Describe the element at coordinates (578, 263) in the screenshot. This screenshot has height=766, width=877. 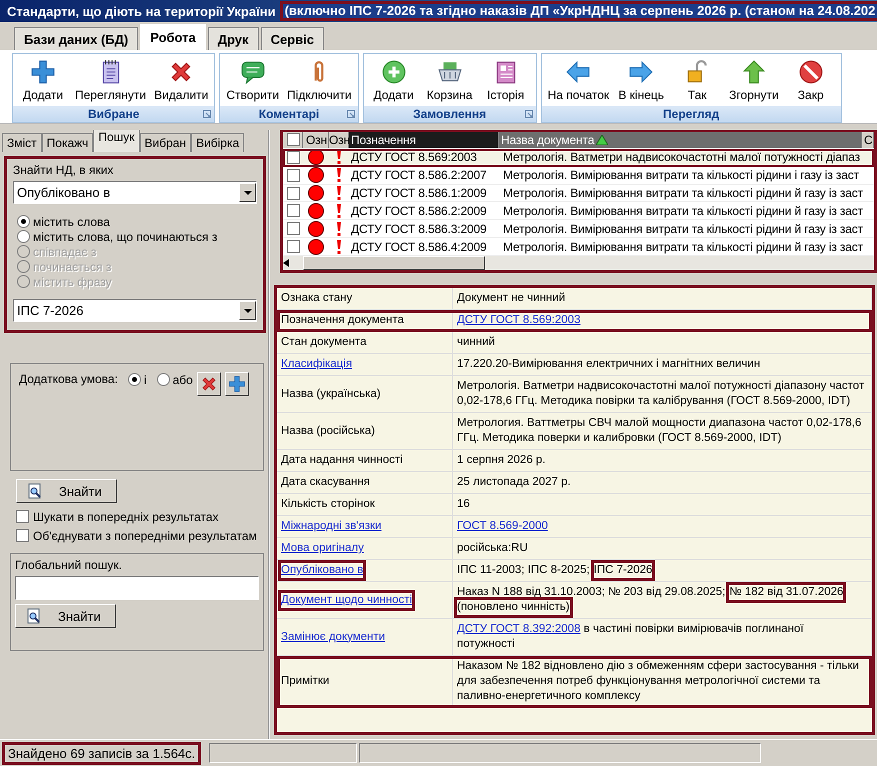
I see `horizontal-scrollbar` at that location.